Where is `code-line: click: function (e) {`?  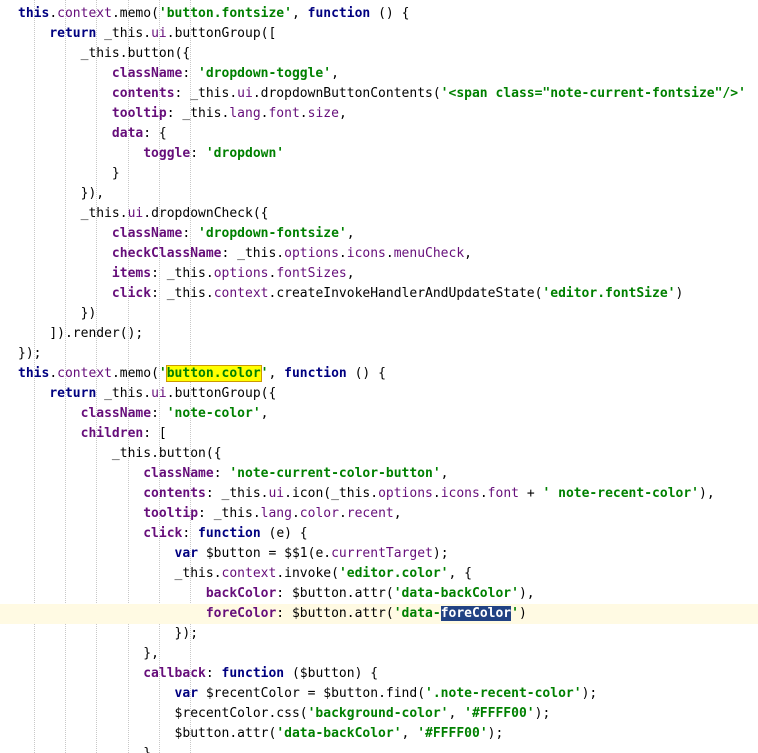 code-line: click: function (e) { is located at coordinates (379, 534).